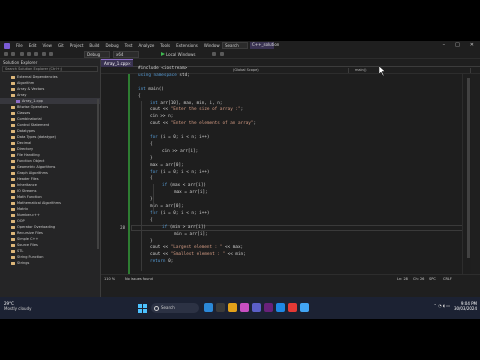 Image resolution: width=480 pixels, height=360 pixels. What do you see at coordinates (22, 54) in the screenshot?
I see `new-file-icon` at bounding box center [22, 54].